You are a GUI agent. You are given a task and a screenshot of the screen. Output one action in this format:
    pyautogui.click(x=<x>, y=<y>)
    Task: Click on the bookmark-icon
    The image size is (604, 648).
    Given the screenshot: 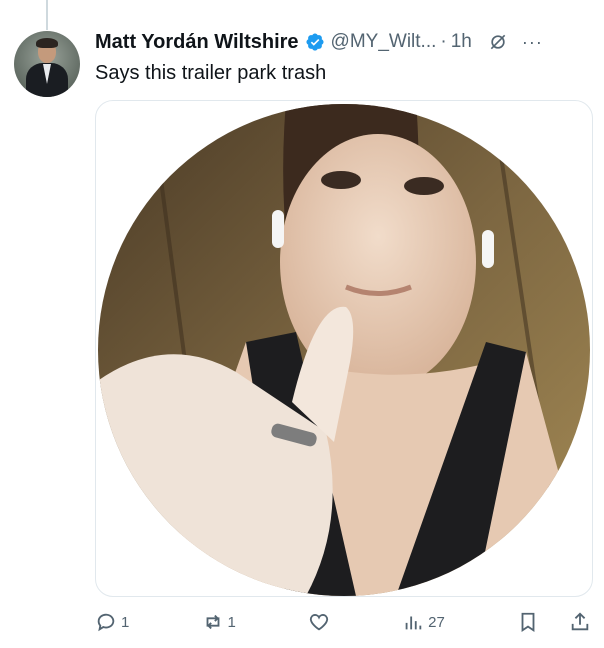 What is the action you would take?
    pyautogui.click(x=528, y=622)
    